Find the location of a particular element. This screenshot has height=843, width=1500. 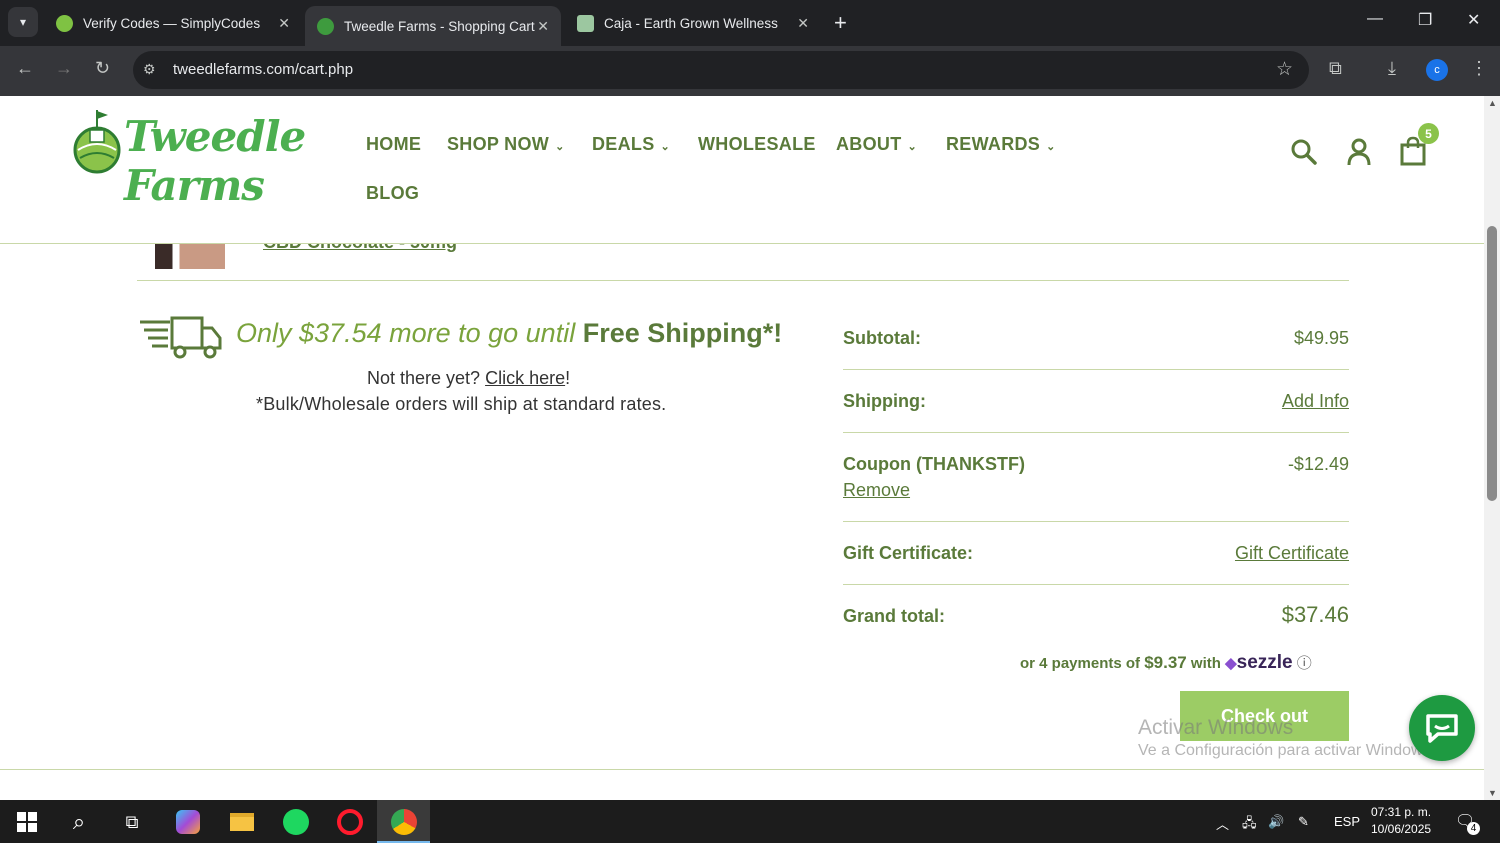

profile-avatar: c is located at coordinates (1437, 70).